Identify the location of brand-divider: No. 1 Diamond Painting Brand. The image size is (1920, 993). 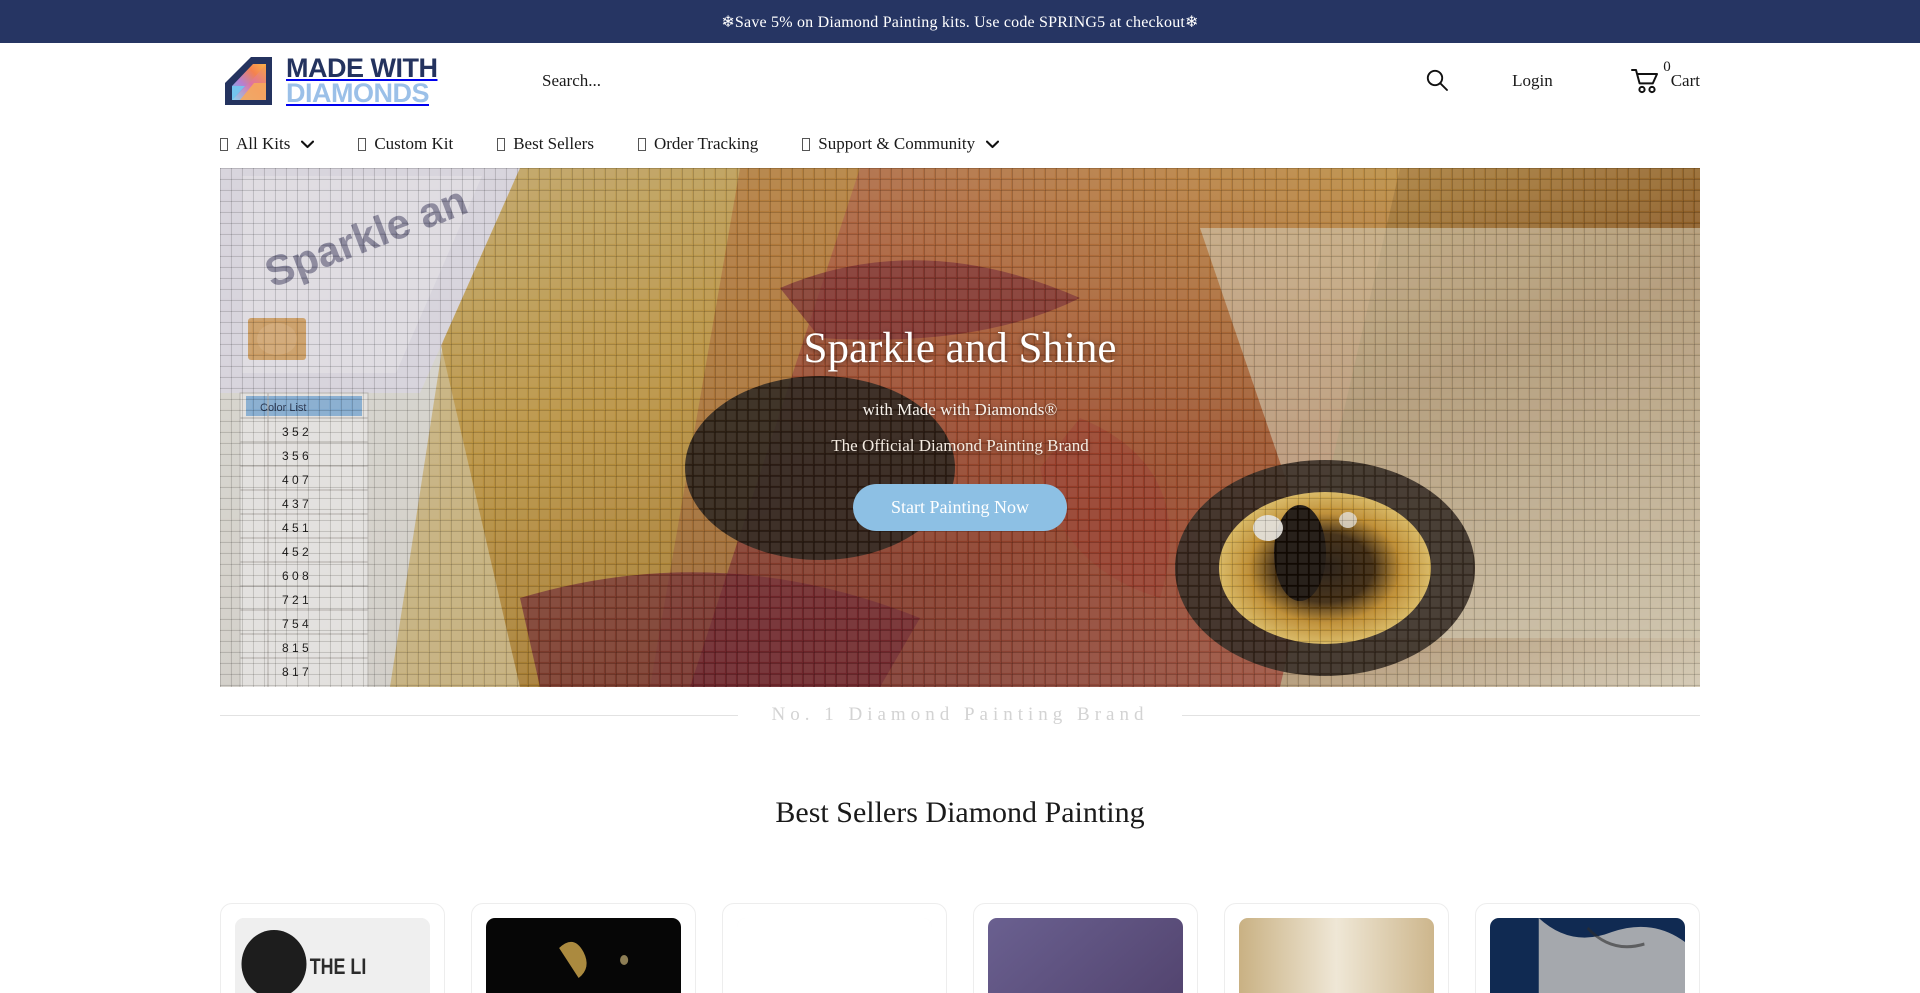
(960, 715).